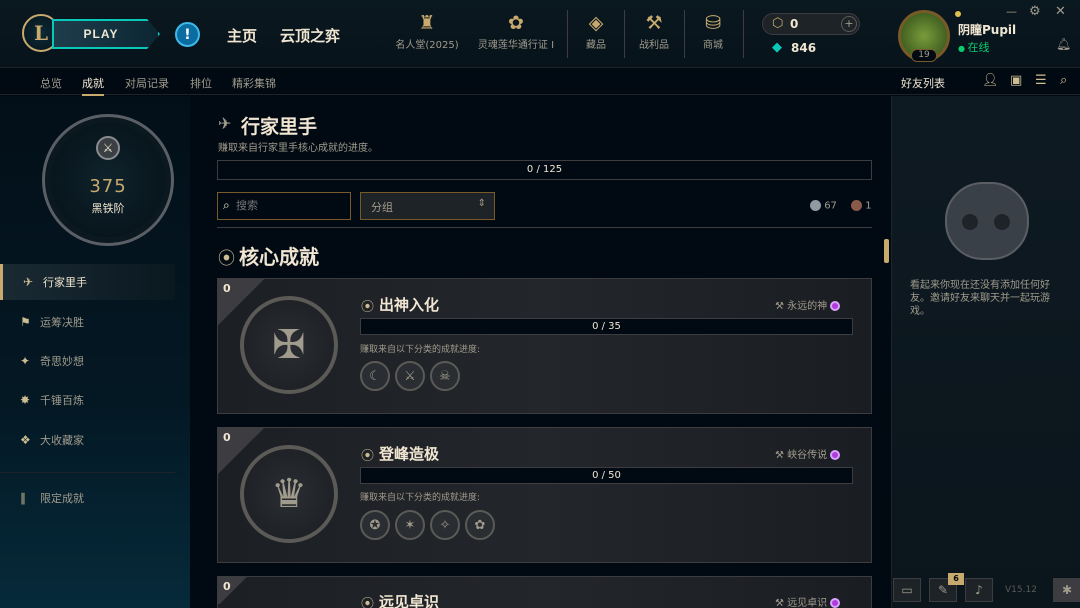 This screenshot has width=1080, height=608. Describe the element at coordinates (808, 601) in the screenshot. I see `card-title-reward: ⚒ 远见卓识` at that location.